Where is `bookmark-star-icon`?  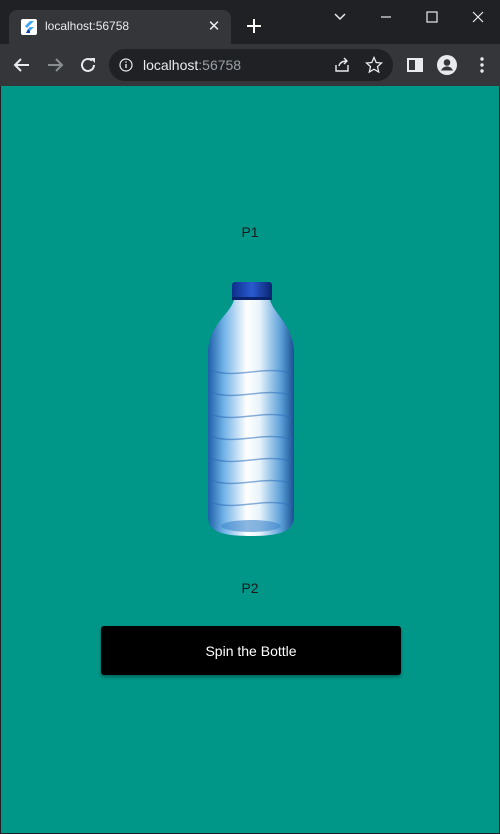
bookmark-star-icon is located at coordinates (374, 65).